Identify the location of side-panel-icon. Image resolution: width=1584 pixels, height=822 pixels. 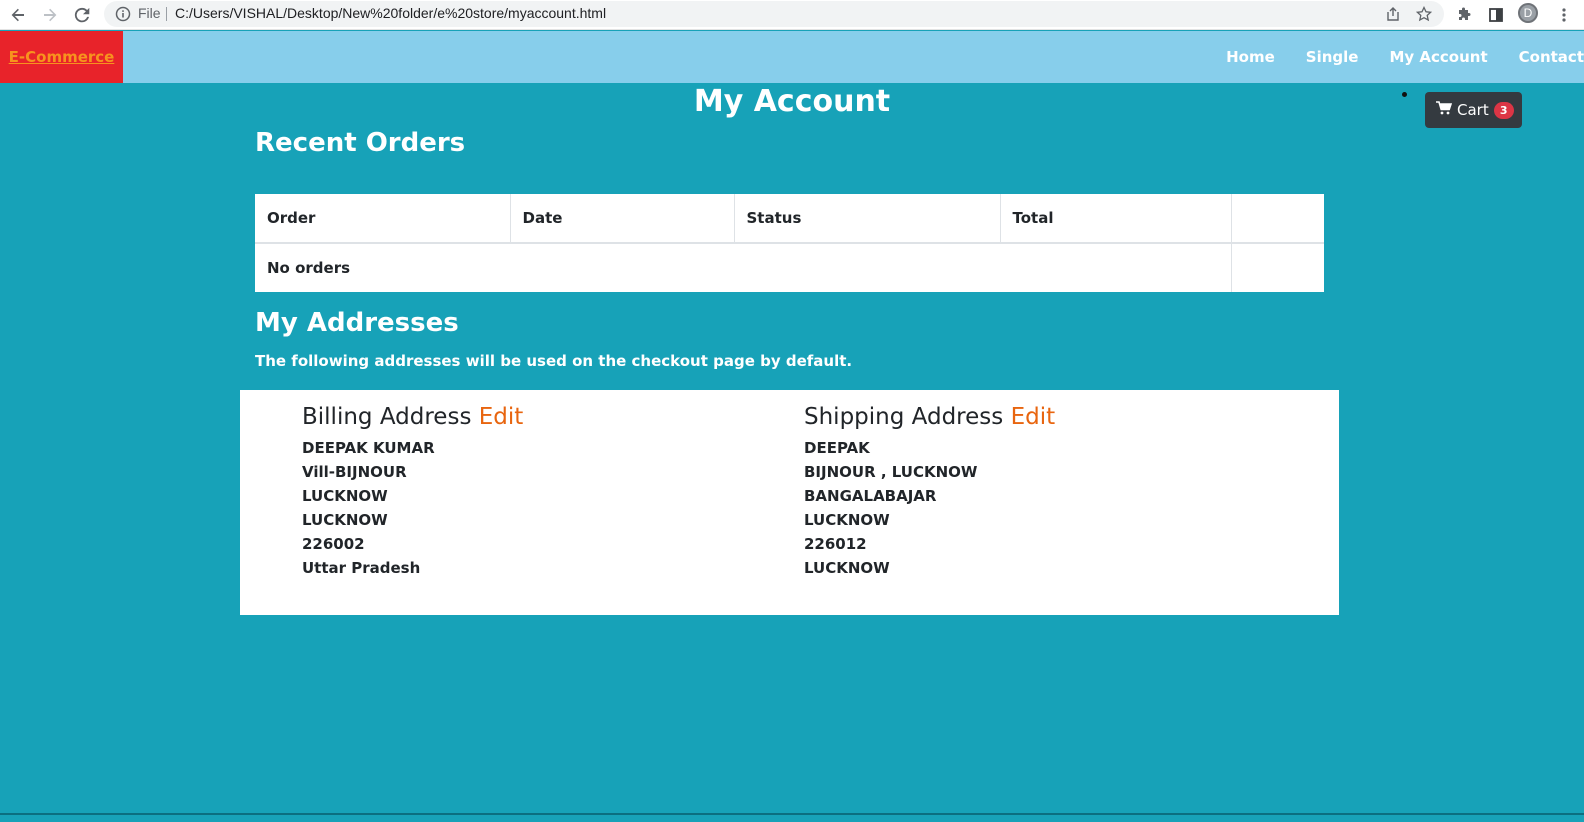
(1496, 15).